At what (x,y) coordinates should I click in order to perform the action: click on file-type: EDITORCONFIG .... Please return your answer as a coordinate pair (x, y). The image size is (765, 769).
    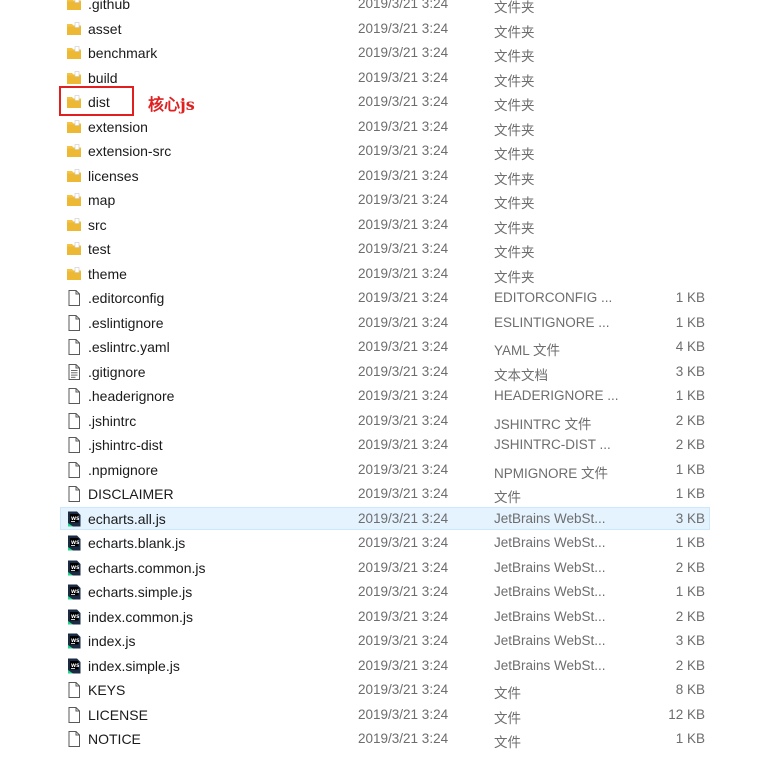
    Looking at the image, I should click on (553, 297).